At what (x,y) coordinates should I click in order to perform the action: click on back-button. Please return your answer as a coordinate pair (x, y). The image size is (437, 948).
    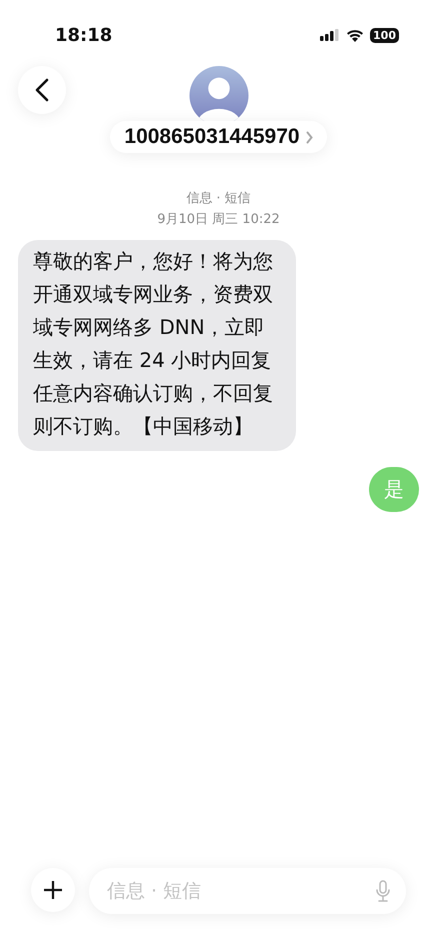
    Looking at the image, I should click on (42, 90).